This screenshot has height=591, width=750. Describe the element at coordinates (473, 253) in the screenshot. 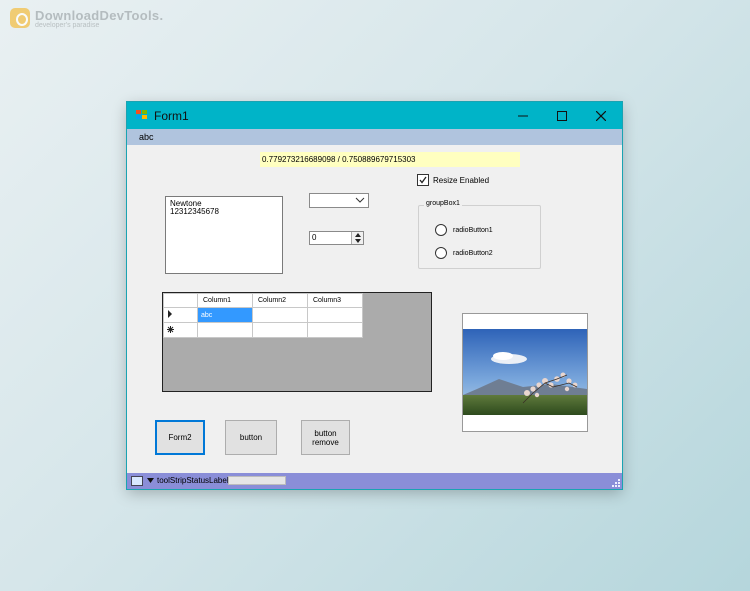

I see `radio-label: radioButton2` at that location.